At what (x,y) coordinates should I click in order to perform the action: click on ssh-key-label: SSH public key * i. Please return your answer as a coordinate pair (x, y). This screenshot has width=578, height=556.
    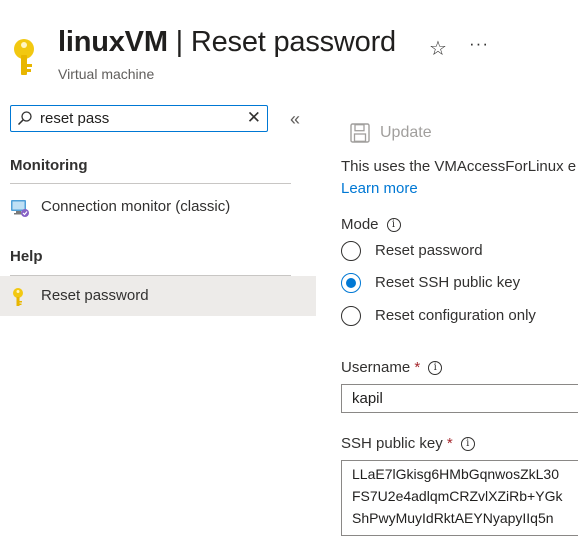
    Looking at the image, I should click on (408, 443).